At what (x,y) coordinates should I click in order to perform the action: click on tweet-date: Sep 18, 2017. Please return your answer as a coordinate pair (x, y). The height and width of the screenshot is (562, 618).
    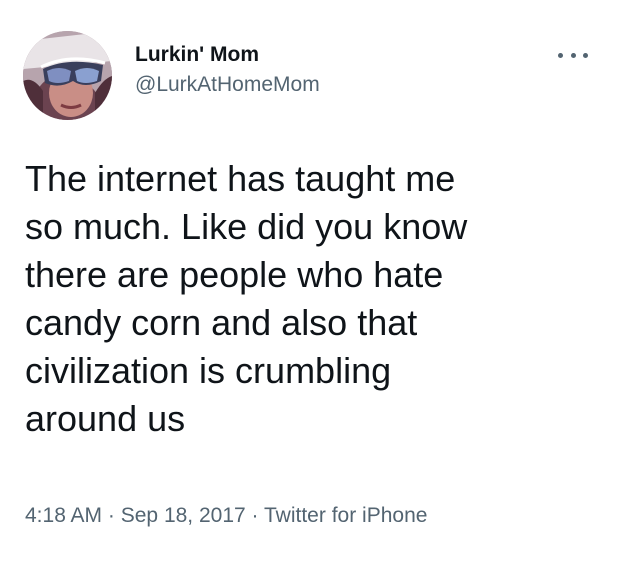
    Looking at the image, I should click on (183, 515).